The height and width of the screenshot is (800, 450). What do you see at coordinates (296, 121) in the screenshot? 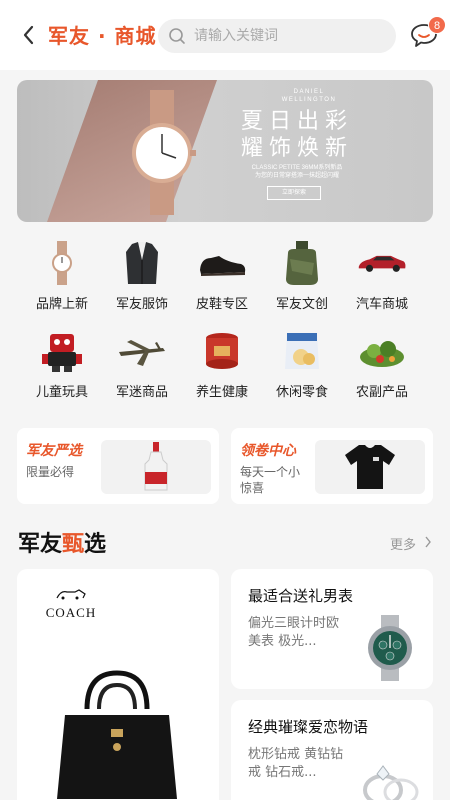
I see `banner-title-line1: 夏日出彩` at bounding box center [296, 121].